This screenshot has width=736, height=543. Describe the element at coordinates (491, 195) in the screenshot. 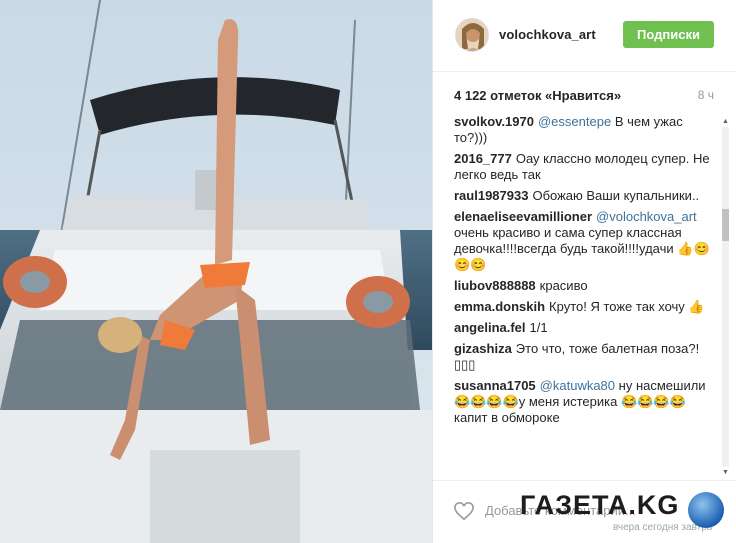

I see `comment-username: raul1987933` at that location.